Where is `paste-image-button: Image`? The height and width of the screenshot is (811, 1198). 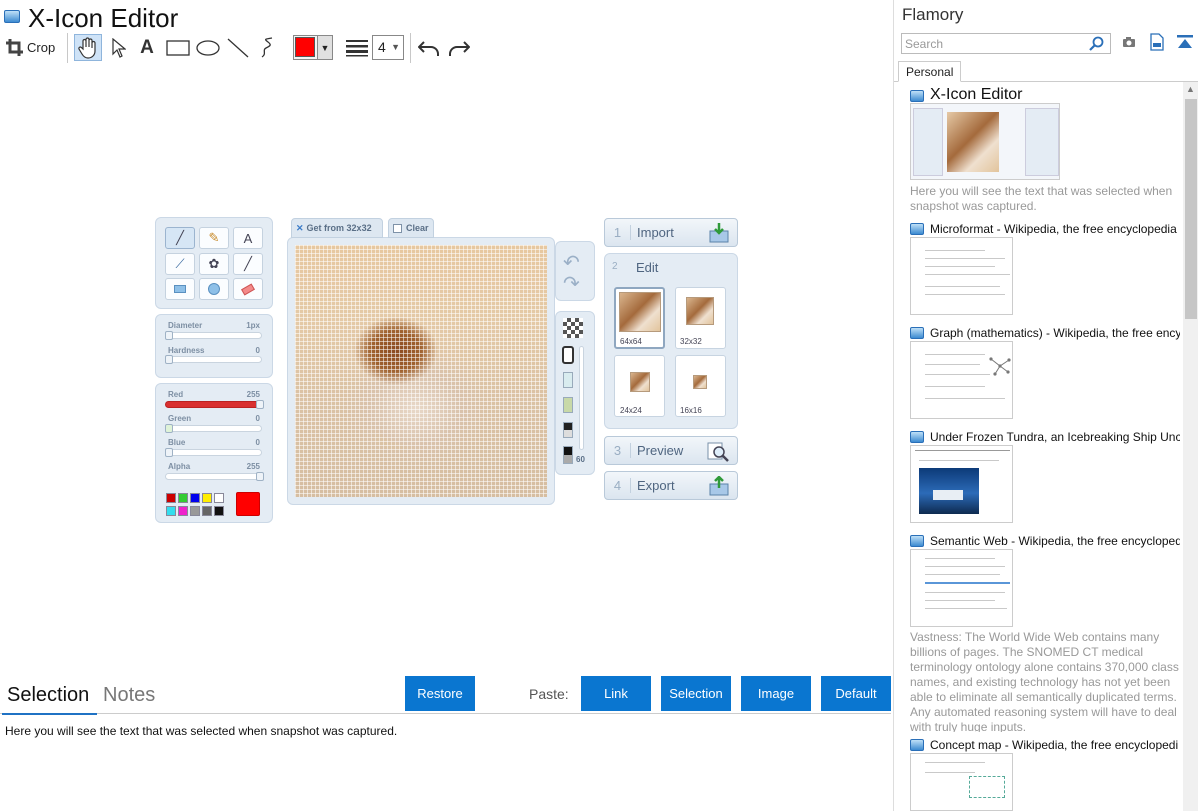
paste-image-button: Image is located at coordinates (776, 693).